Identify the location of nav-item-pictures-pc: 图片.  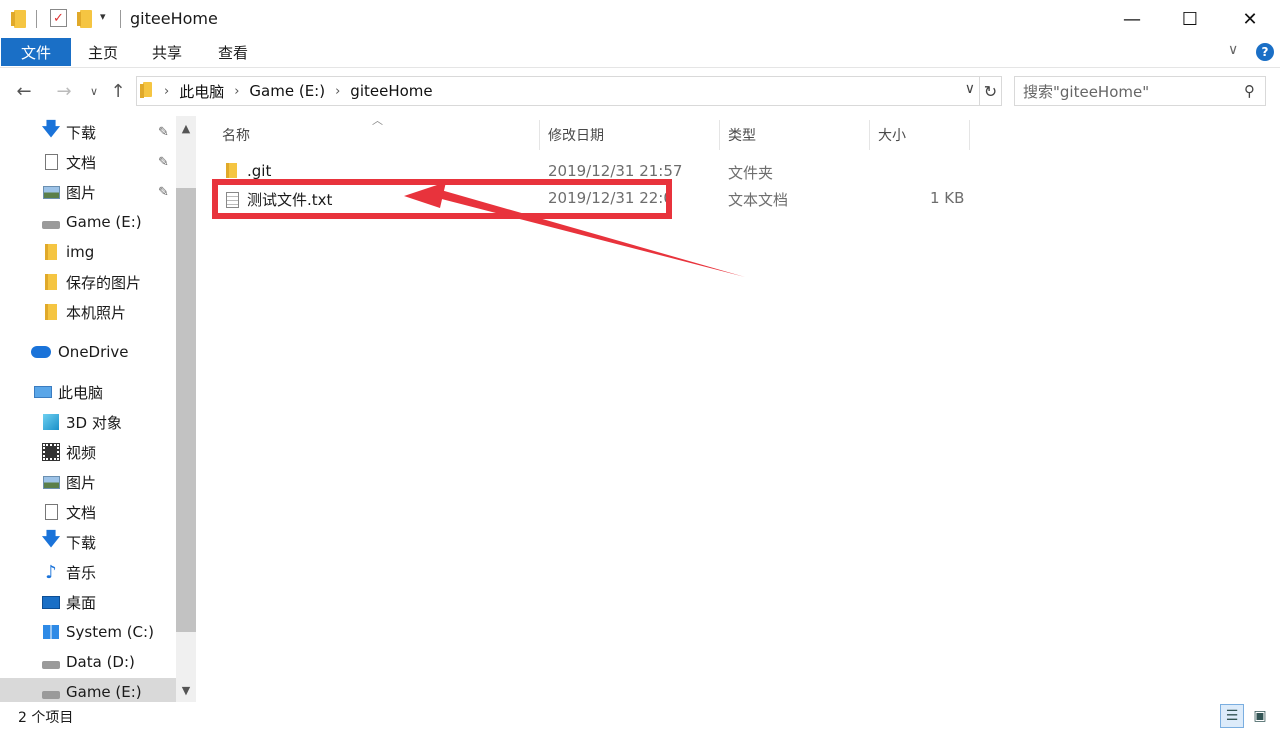
(88, 482).